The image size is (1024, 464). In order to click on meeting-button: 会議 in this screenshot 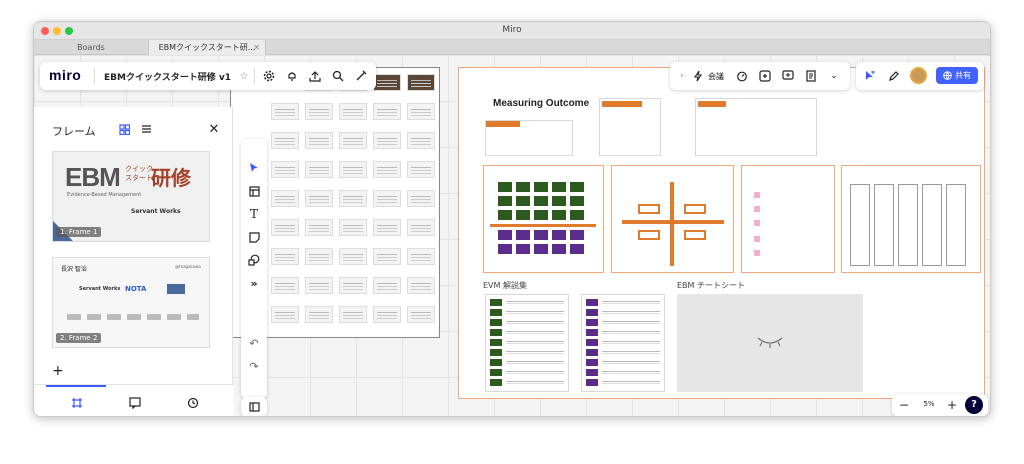, I will do `click(716, 76)`.